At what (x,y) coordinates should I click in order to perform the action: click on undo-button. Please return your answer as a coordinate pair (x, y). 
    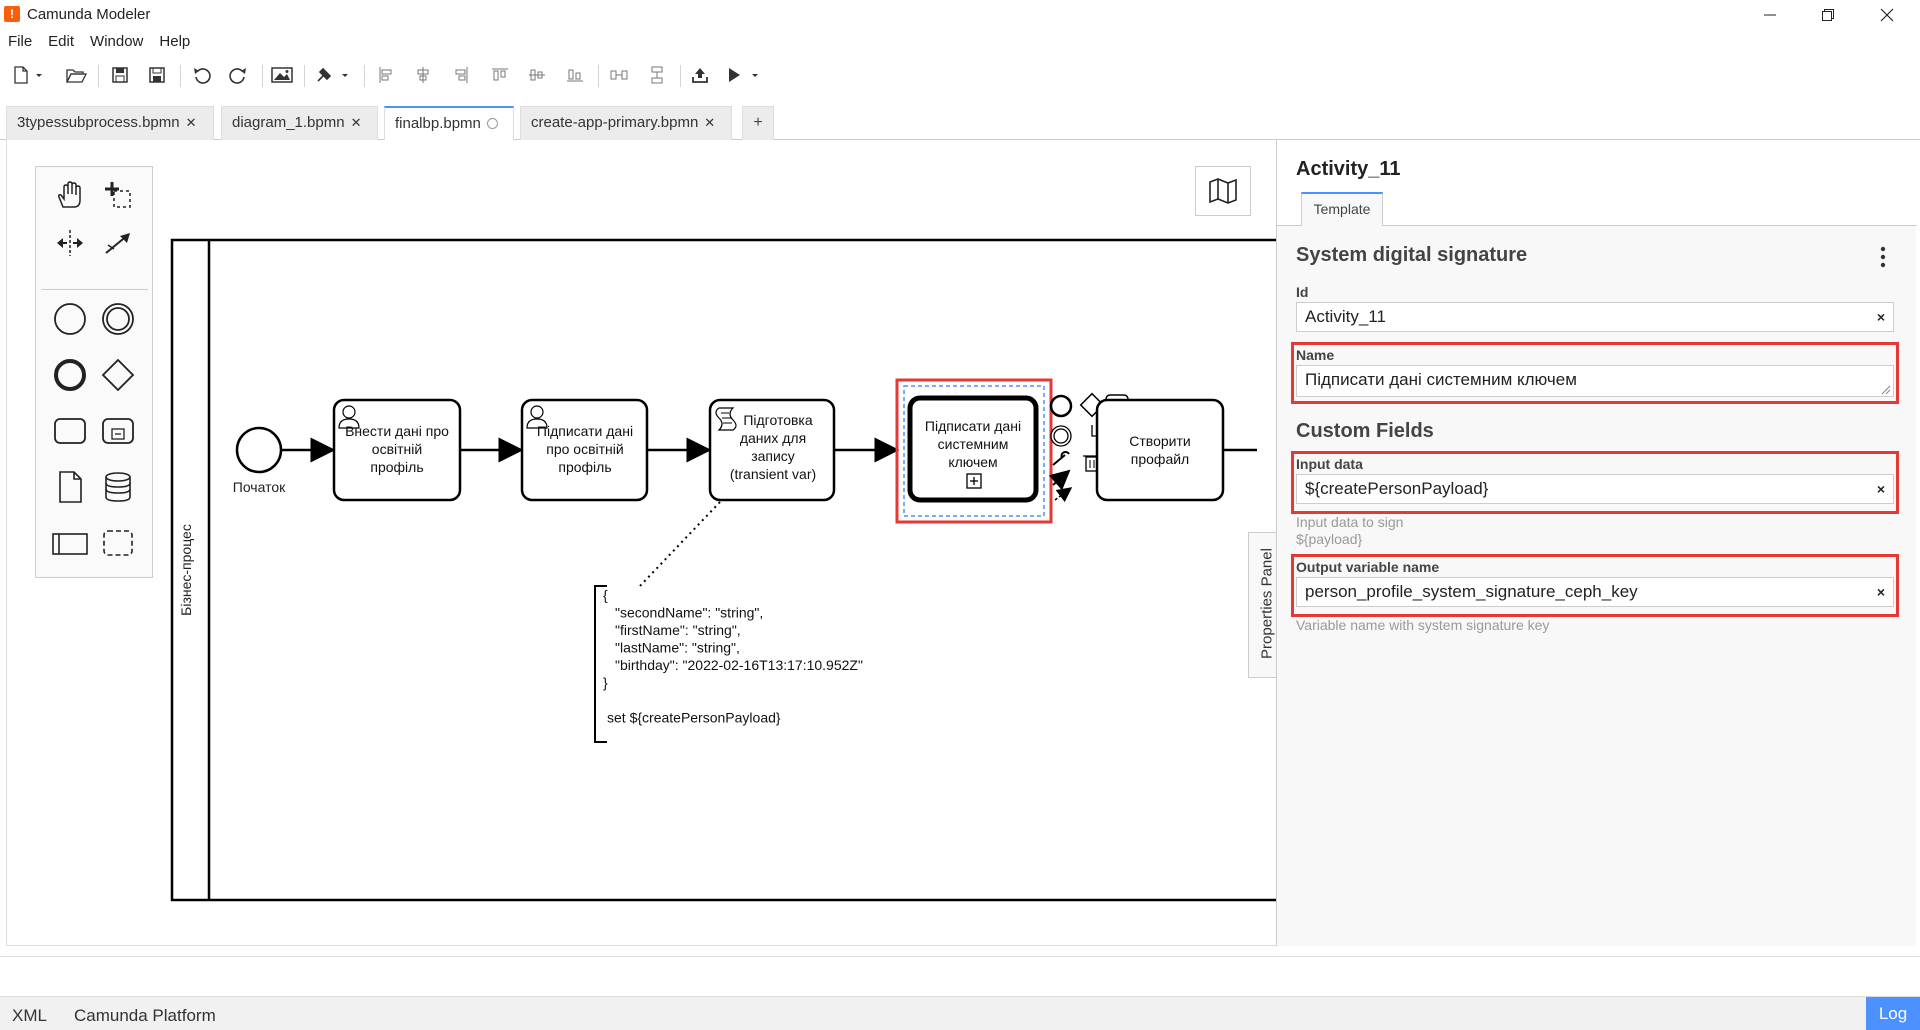
    Looking at the image, I should click on (202, 75).